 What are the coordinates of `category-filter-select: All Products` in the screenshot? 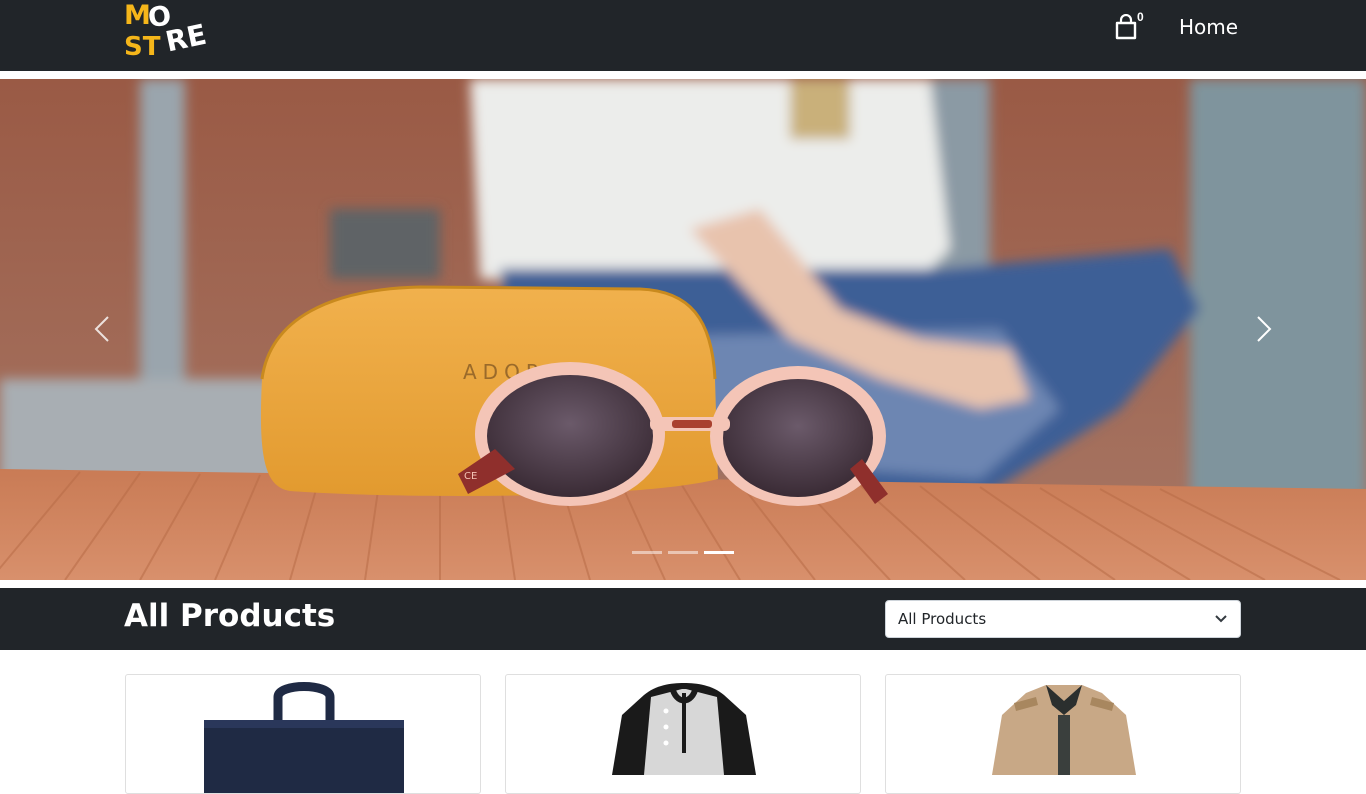 It's located at (1063, 619).